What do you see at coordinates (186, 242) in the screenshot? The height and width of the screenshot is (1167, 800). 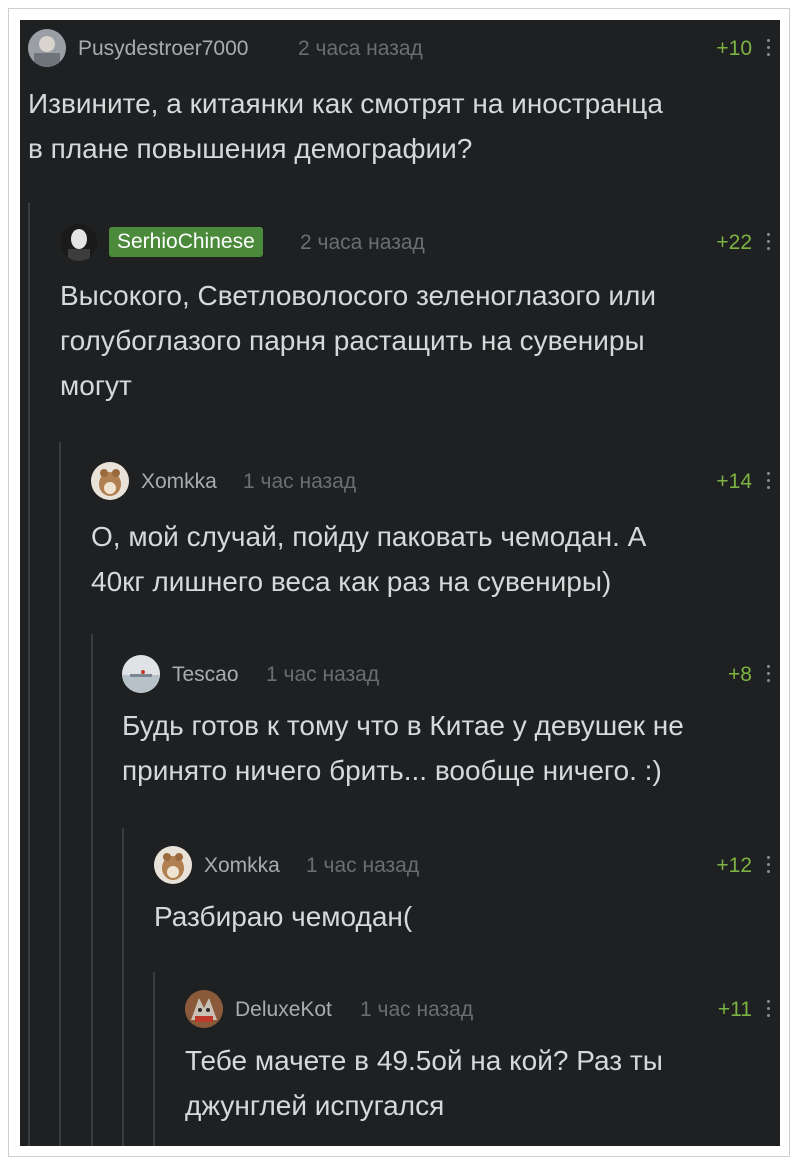 I see `author-badge-username: SerhioChinese` at bounding box center [186, 242].